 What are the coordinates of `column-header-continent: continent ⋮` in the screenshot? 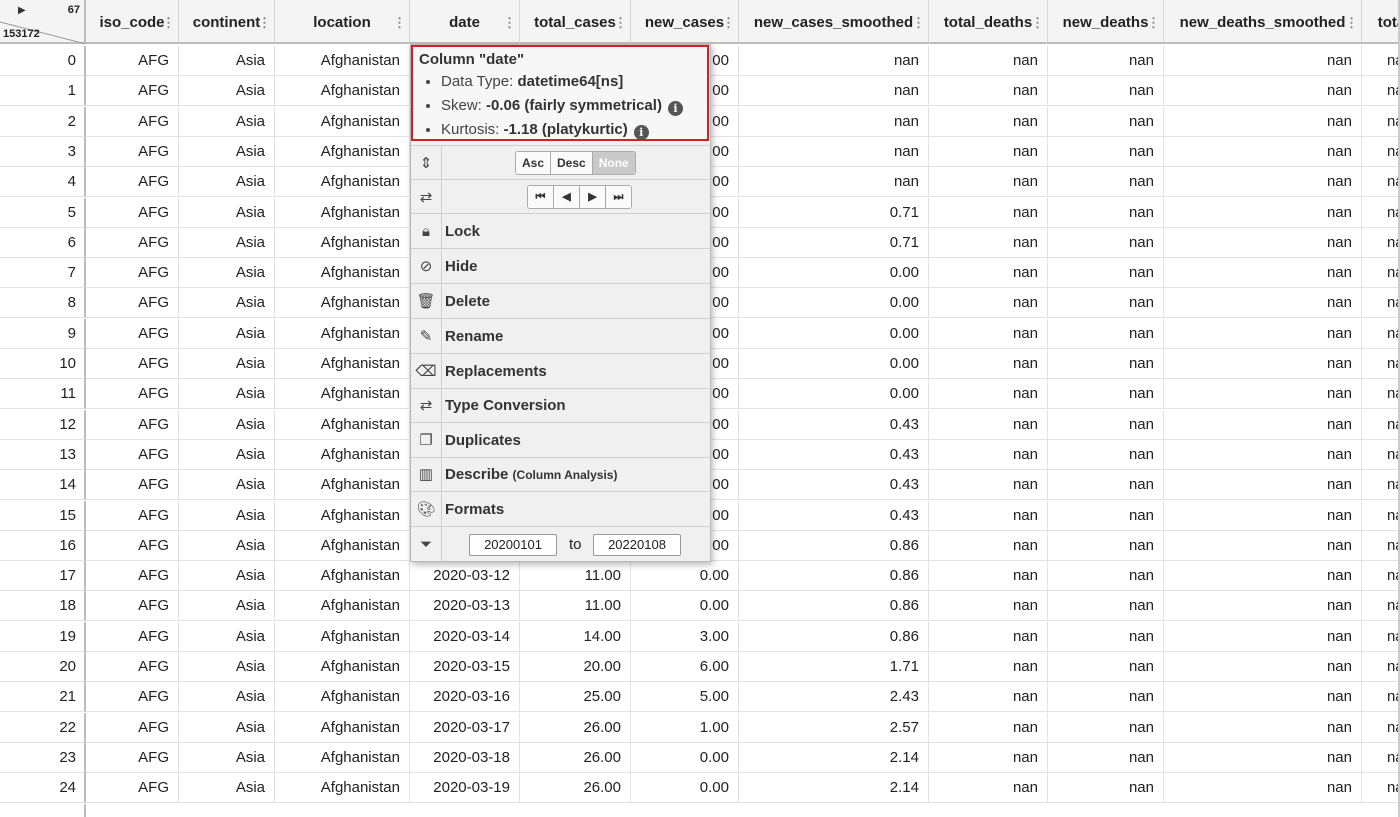 It's located at (227, 22).